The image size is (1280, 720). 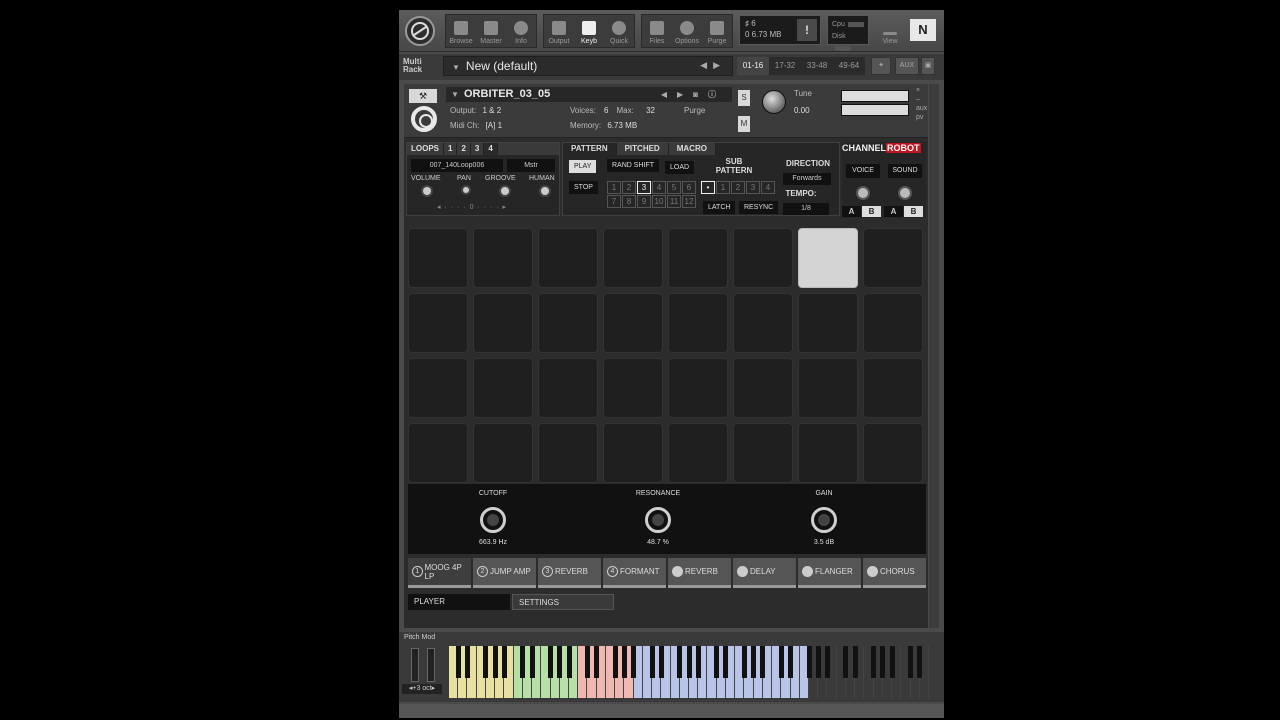 What do you see at coordinates (759, 207) in the screenshot?
I see `resync-button: RESYNC` at bounding box center [759, 207].